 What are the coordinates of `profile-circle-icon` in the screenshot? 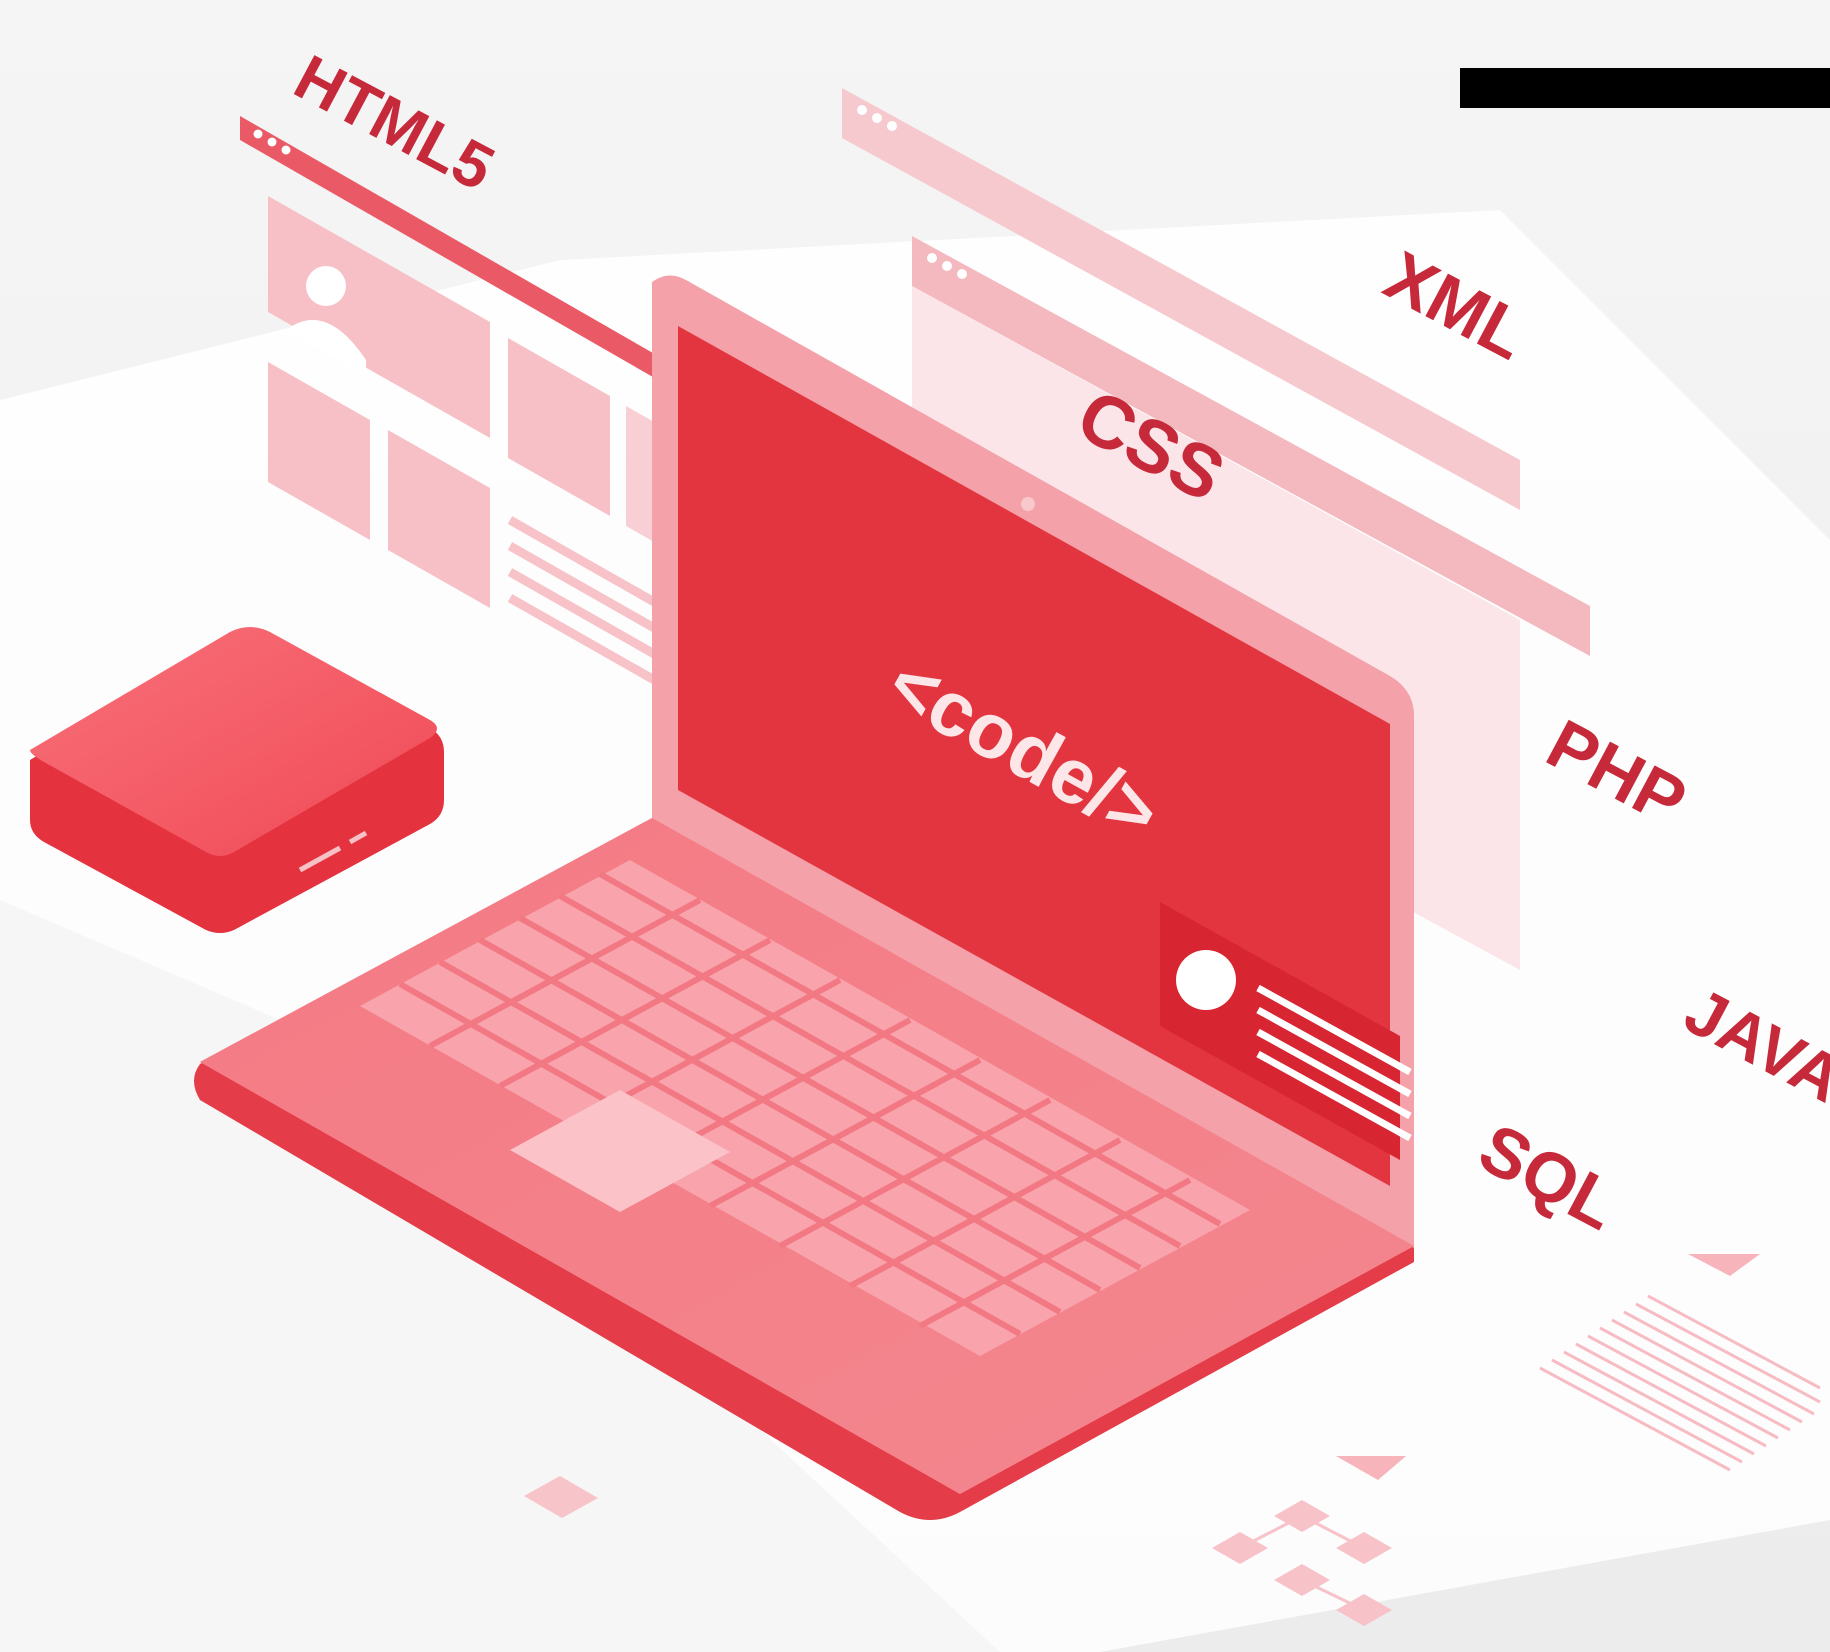 It's located at (1206, 980).